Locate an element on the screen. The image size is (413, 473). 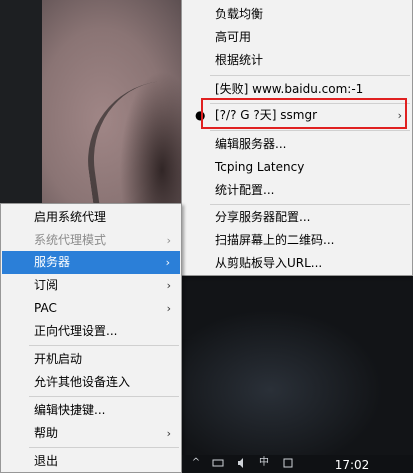
taskbar-clock: 17:02 is located at coordinates (352, 465).